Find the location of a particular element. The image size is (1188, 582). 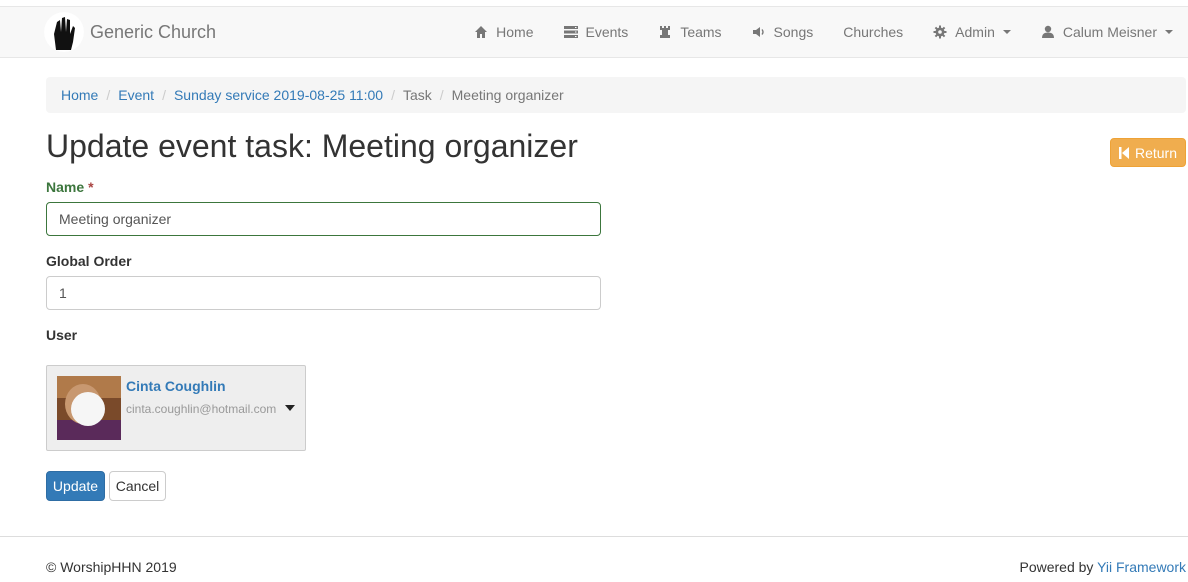

gear-icon is located at coordinates (940, 32).